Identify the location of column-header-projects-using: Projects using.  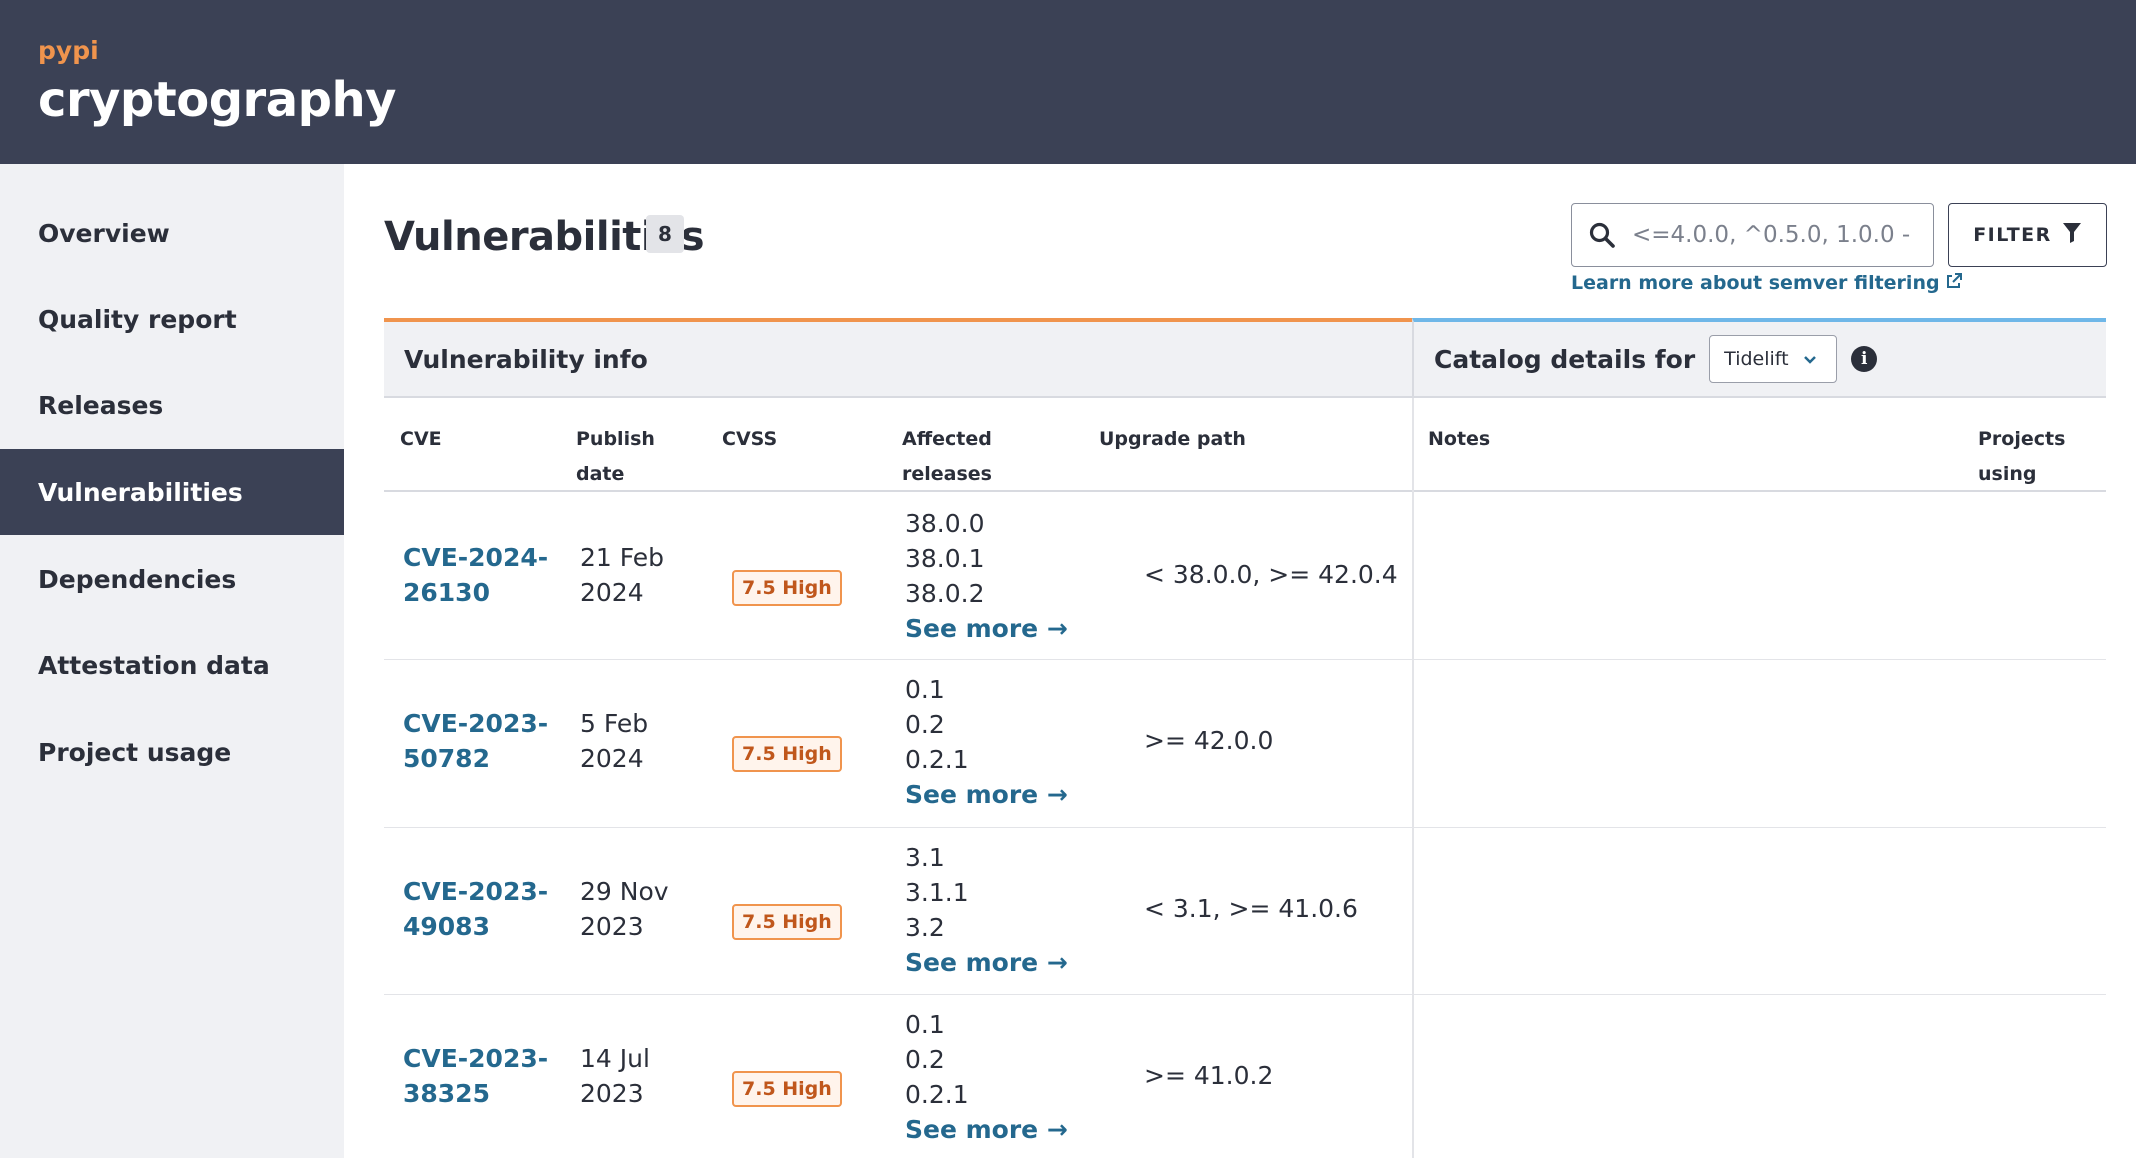
(2021, 457).